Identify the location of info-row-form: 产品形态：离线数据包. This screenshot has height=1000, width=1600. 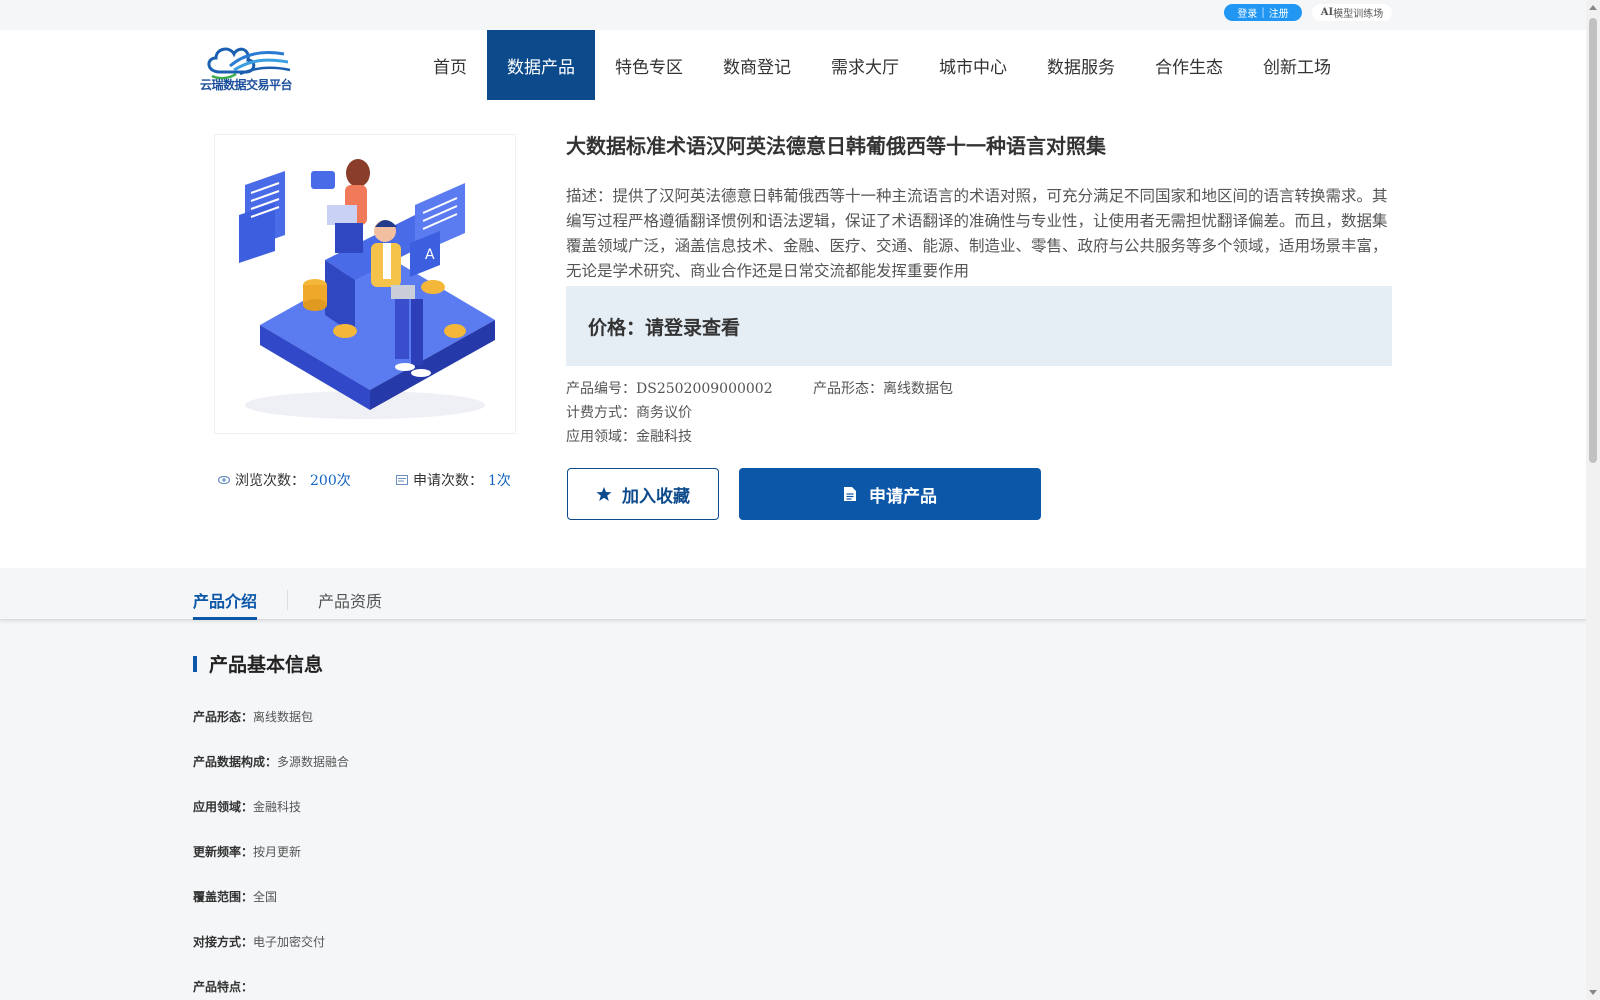
(253, 716).